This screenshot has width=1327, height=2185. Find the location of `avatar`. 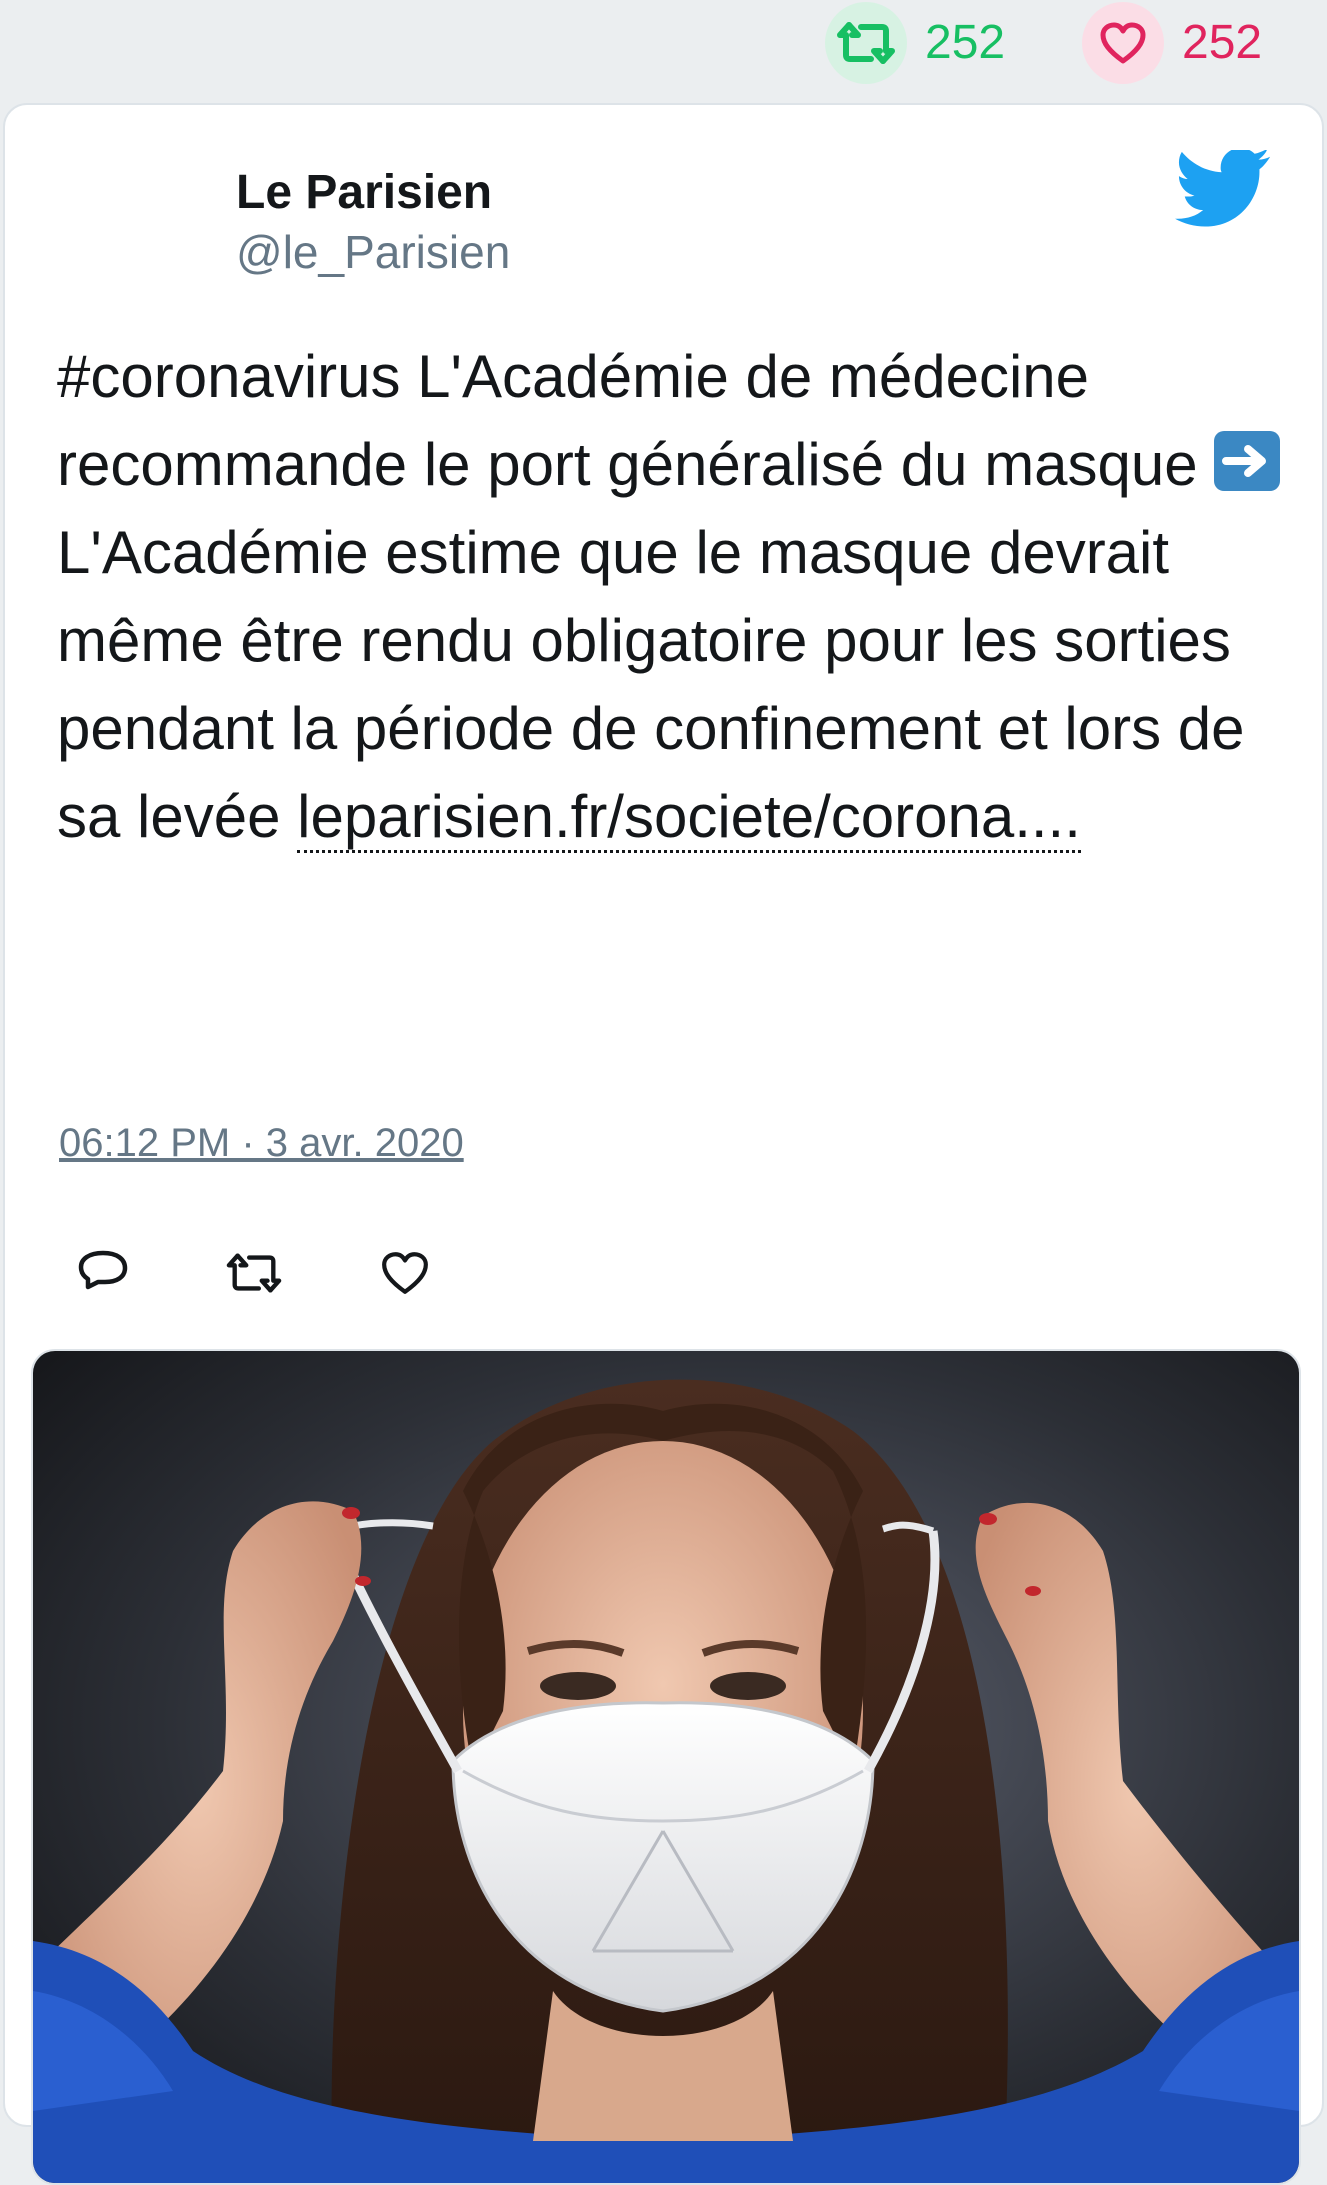

avatar is located at coordinates (119, 220).